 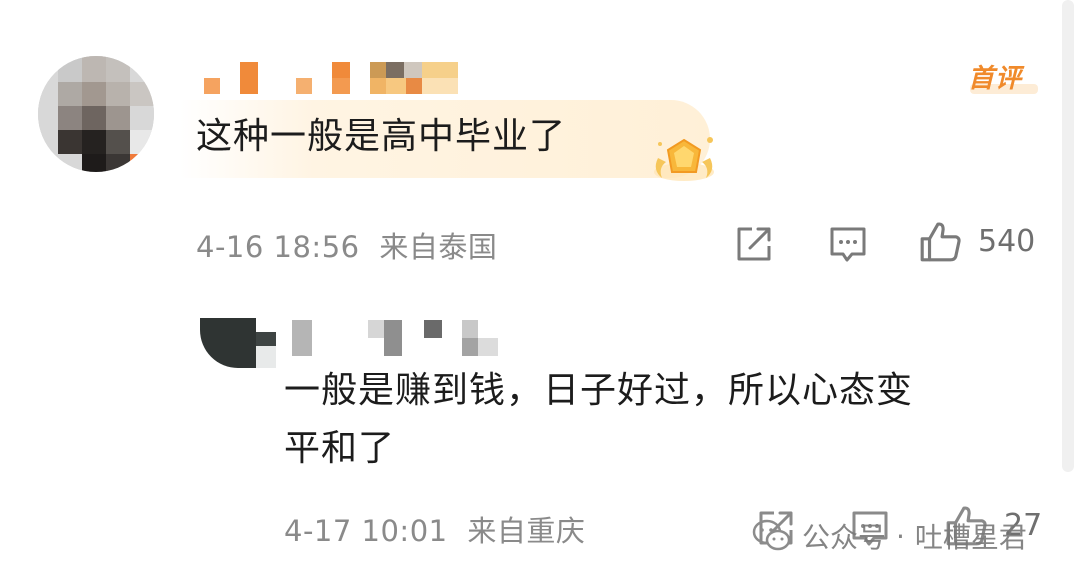 I want to click on reply-username-redacted, so click(x=397, y=338).